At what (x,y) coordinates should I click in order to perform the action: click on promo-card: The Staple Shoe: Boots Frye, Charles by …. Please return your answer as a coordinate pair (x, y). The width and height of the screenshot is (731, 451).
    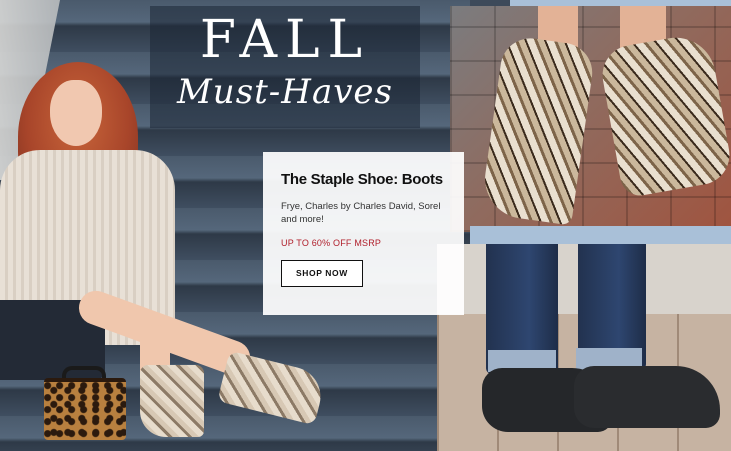
    Looking at the image, I should click on (363, 233).